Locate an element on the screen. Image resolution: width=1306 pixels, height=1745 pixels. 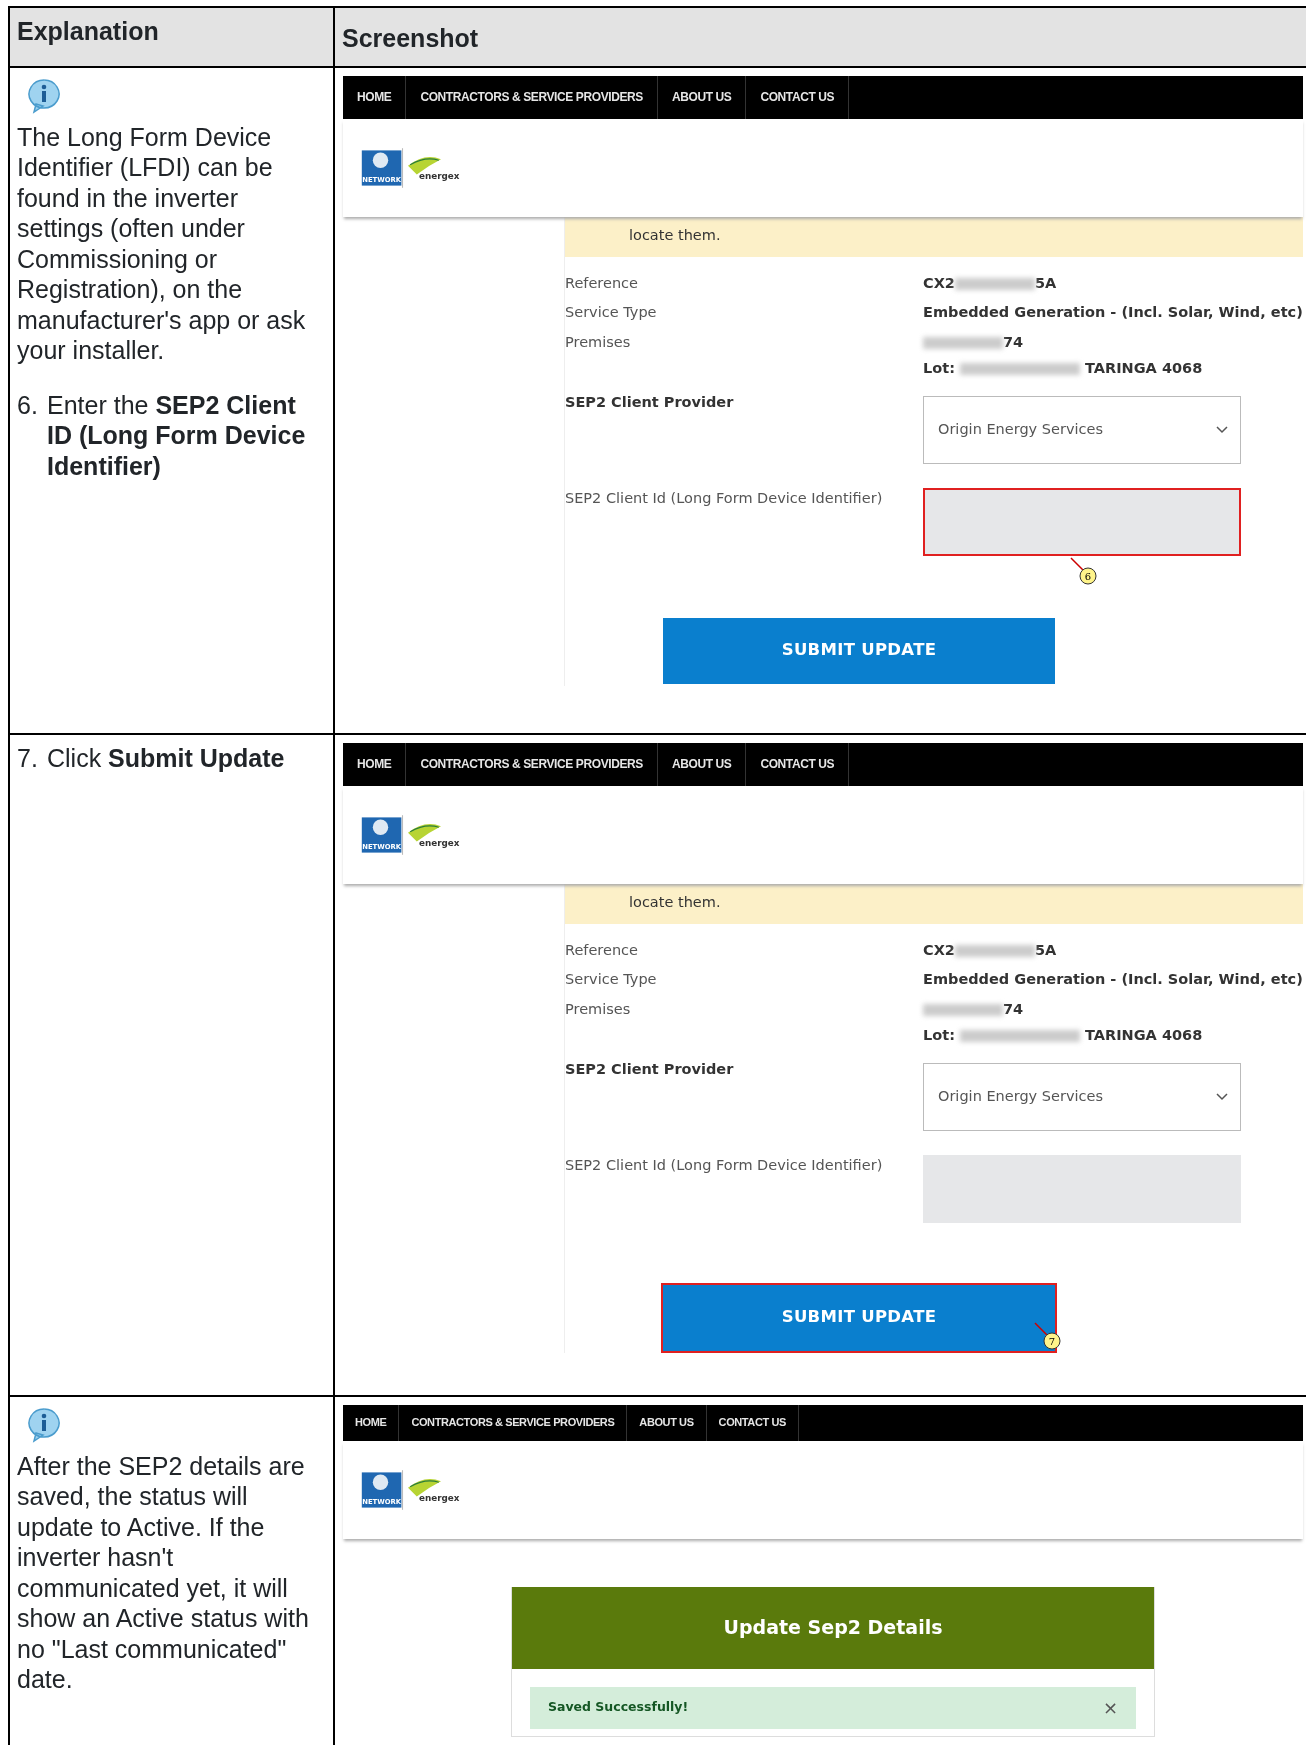
submit-button: SUBMIT UPDATE is located at coordinates (859, 650).